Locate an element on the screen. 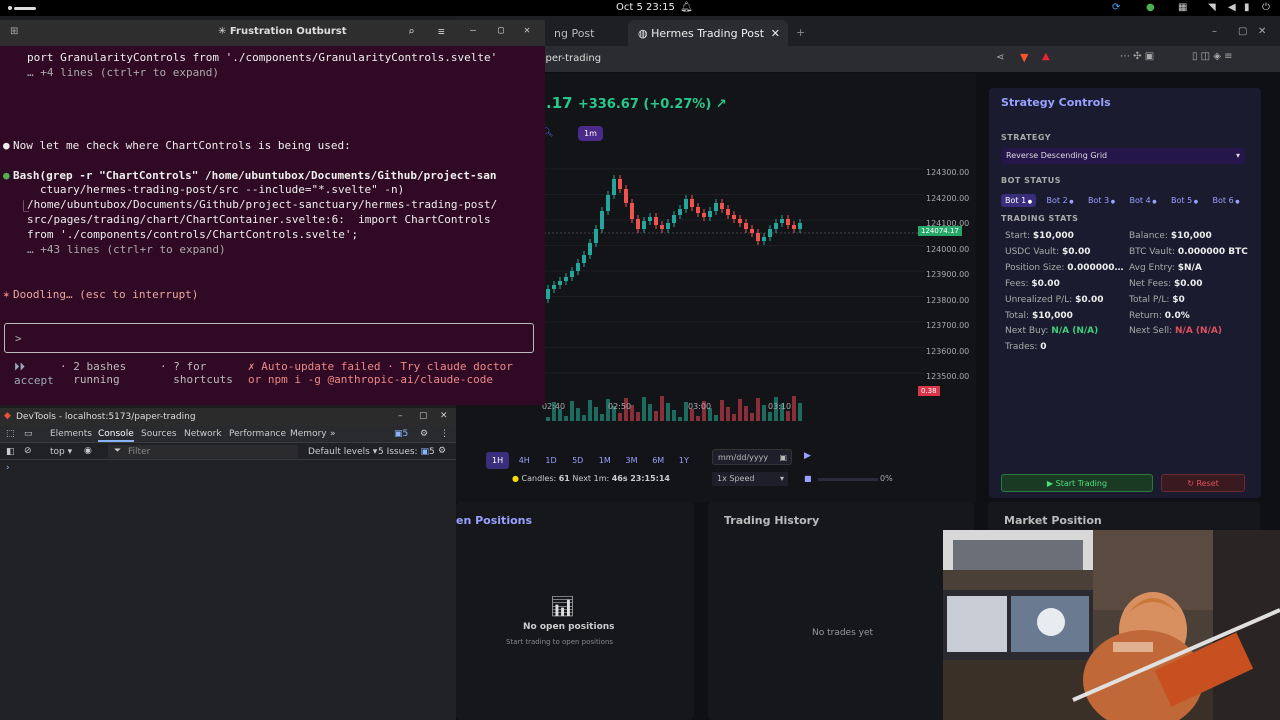 The width and height of the screenshot is (1280, 720). issue-icon: ▣ is located at coordinates (424, 452).